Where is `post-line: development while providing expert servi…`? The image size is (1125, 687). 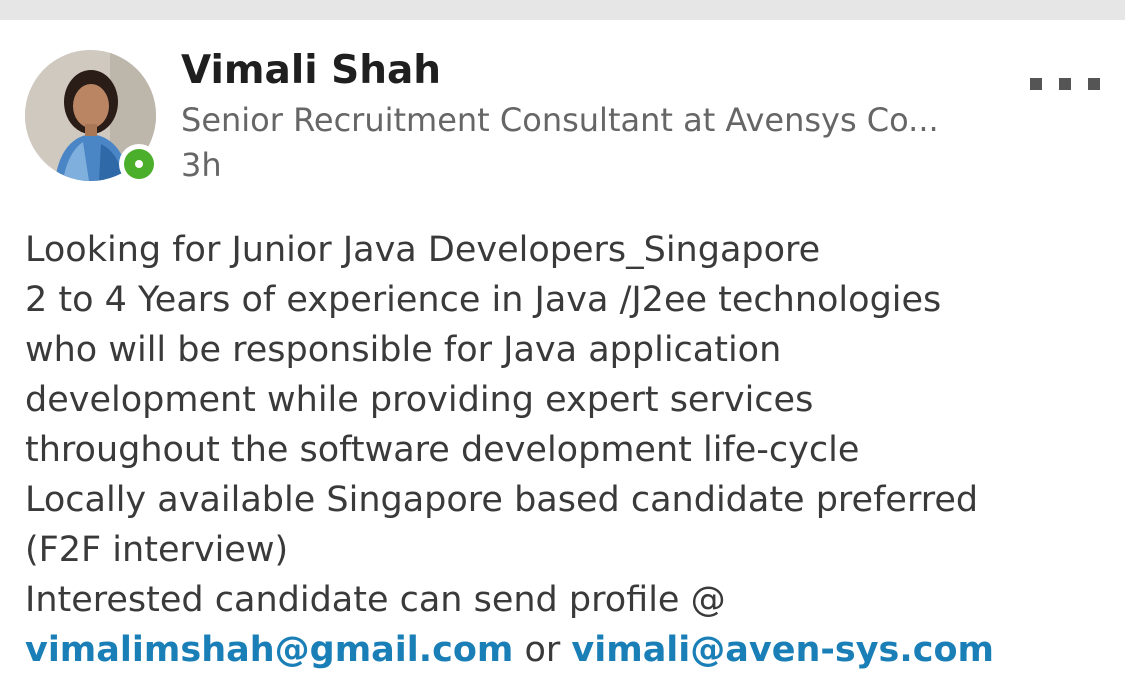 post-line: development while providing expert servi… is located at coordinates (419, 400).